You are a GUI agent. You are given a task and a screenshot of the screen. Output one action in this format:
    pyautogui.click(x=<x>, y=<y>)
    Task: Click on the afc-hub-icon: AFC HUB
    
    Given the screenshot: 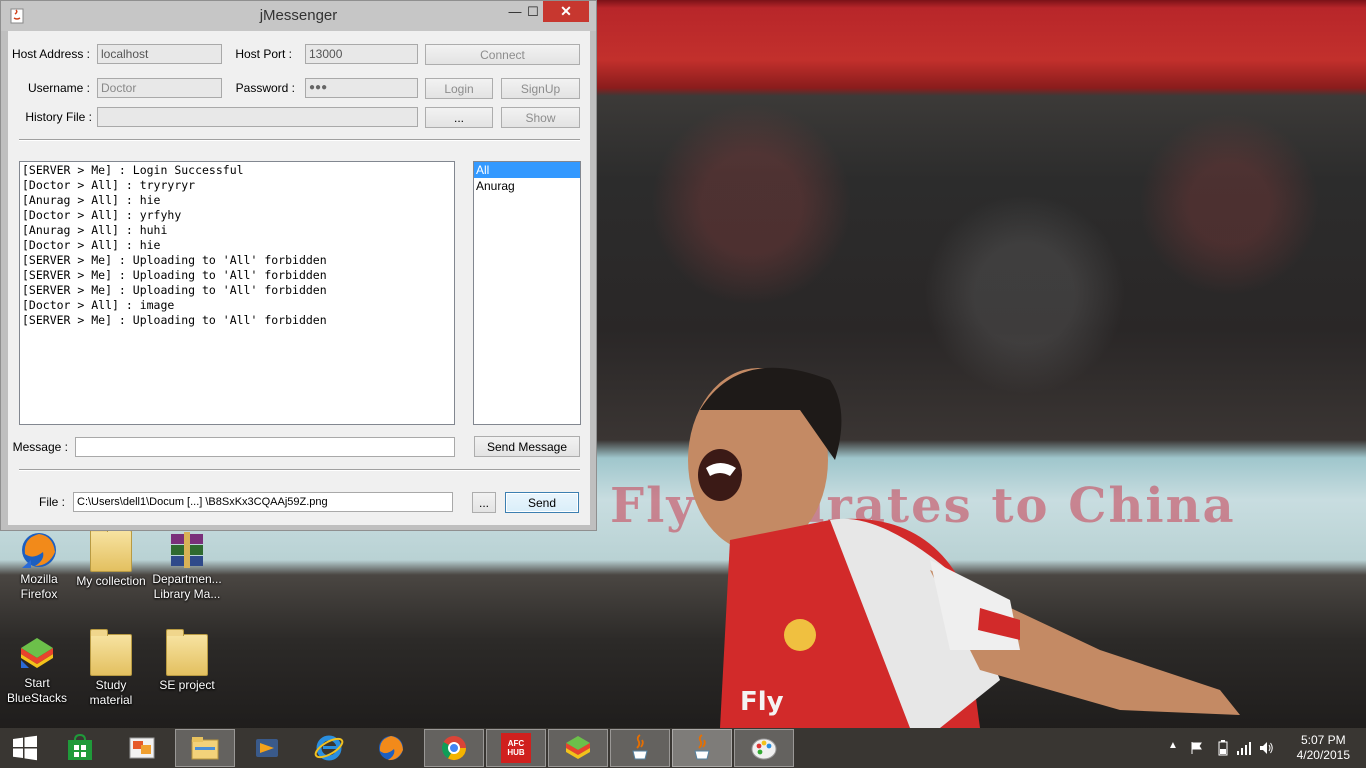 What is the action you would take?
    pyautogui.click(x=516, y=748)
    